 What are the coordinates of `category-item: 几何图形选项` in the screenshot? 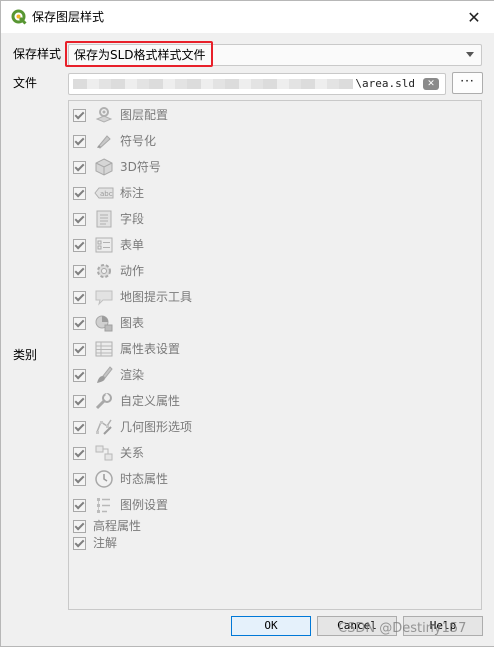 It's located at (132, 427).